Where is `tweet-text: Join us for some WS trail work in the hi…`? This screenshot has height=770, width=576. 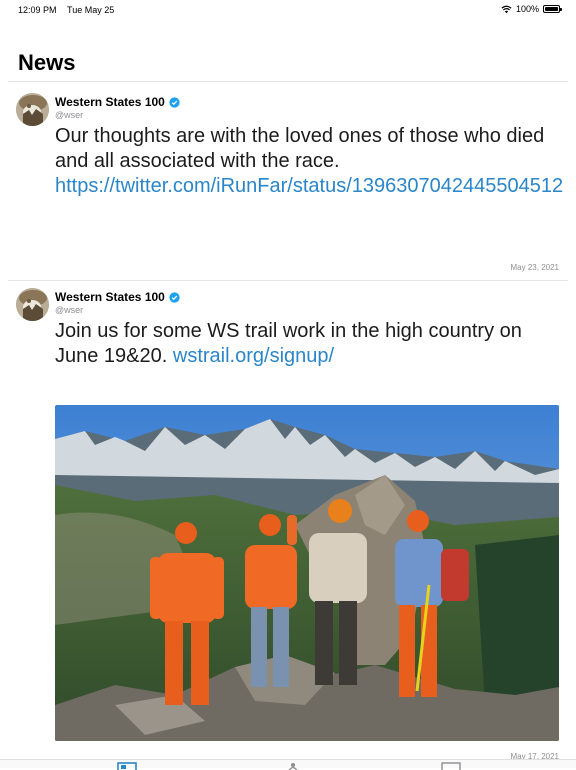 tweet-text: Join us for some WS trail work in the hi… is located at coordinates (310, 344).